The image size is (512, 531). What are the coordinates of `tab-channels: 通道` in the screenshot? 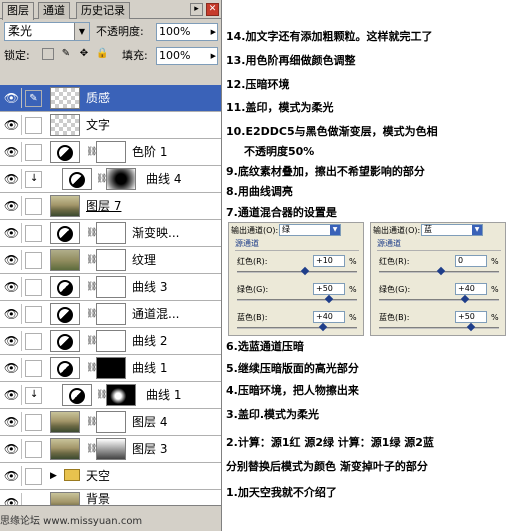 It's located at (54, 10).